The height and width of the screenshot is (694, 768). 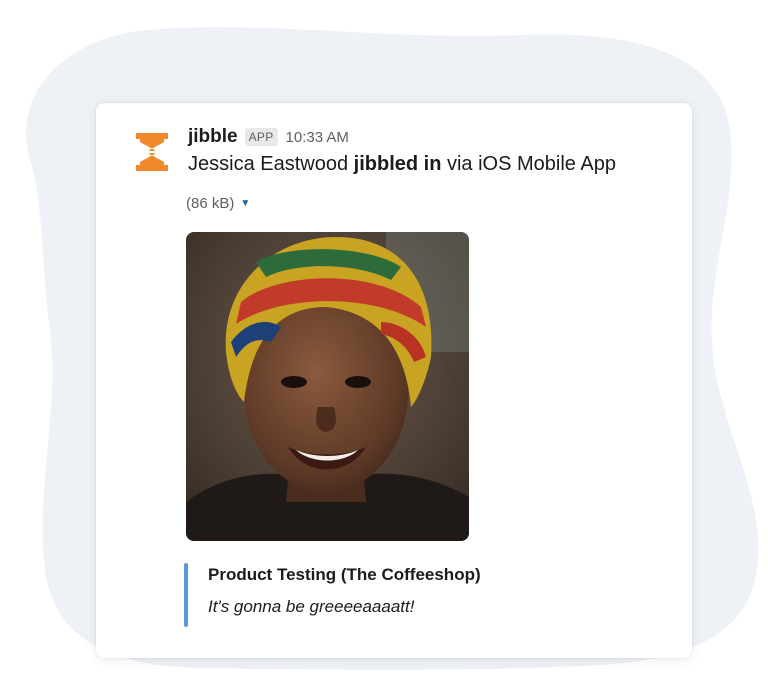 What do you see at coordinates (397, 164) in the screenshot?
I see `action-text: jibbled in` at bounding box center [397, 164].